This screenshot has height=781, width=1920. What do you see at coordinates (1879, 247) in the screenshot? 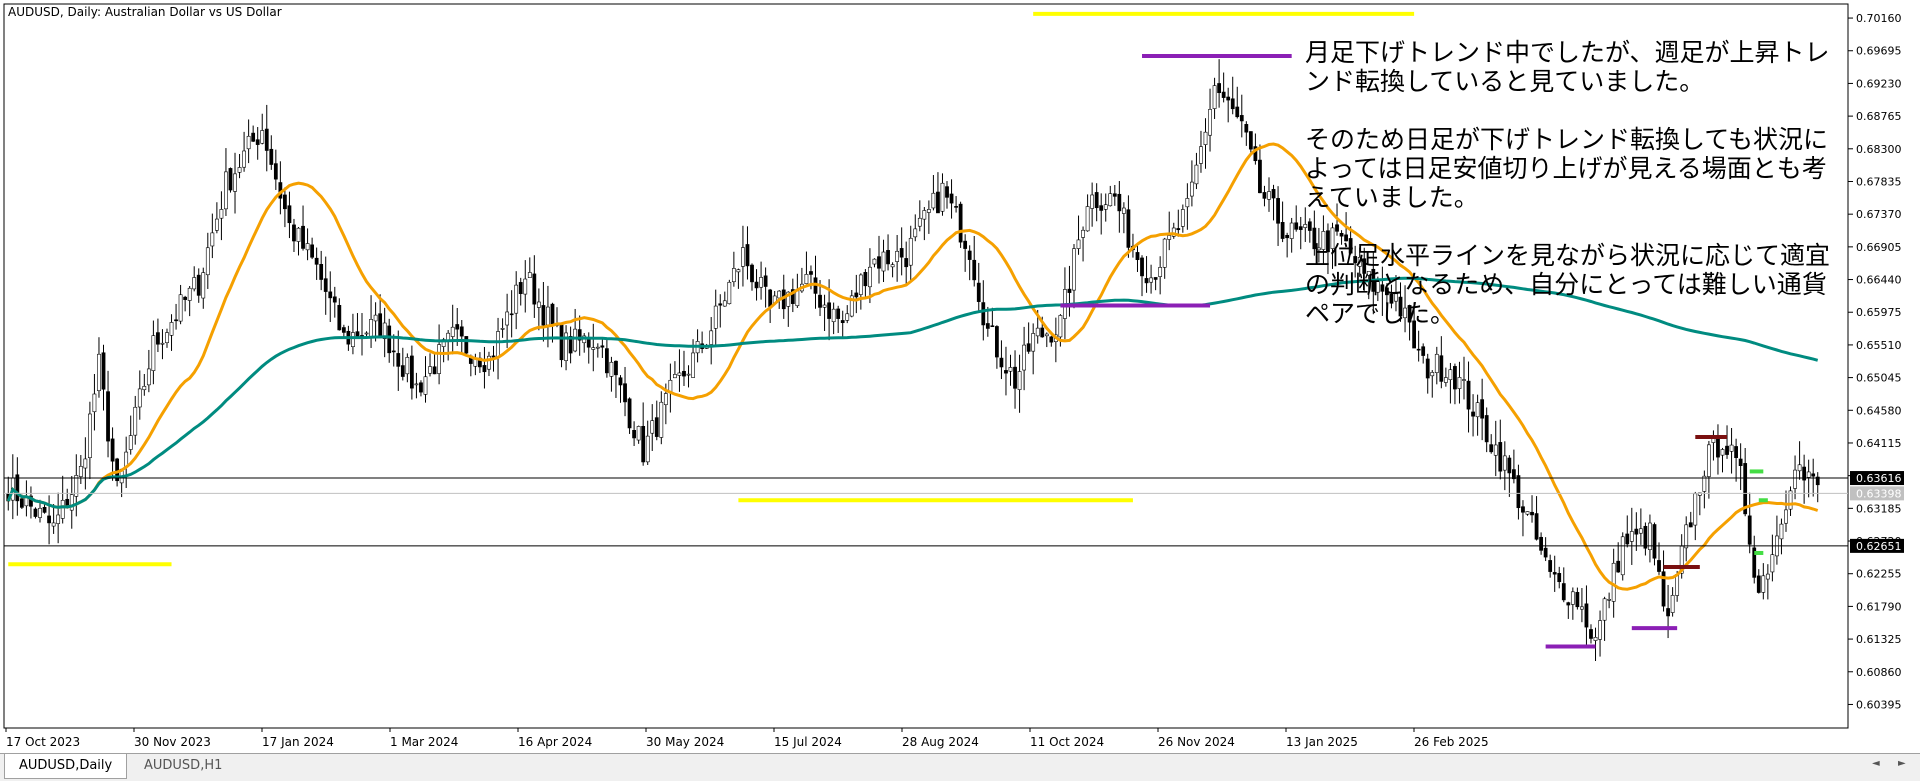
I see `y-tick-label: 0.66905` at bounding box center [1879, 247].